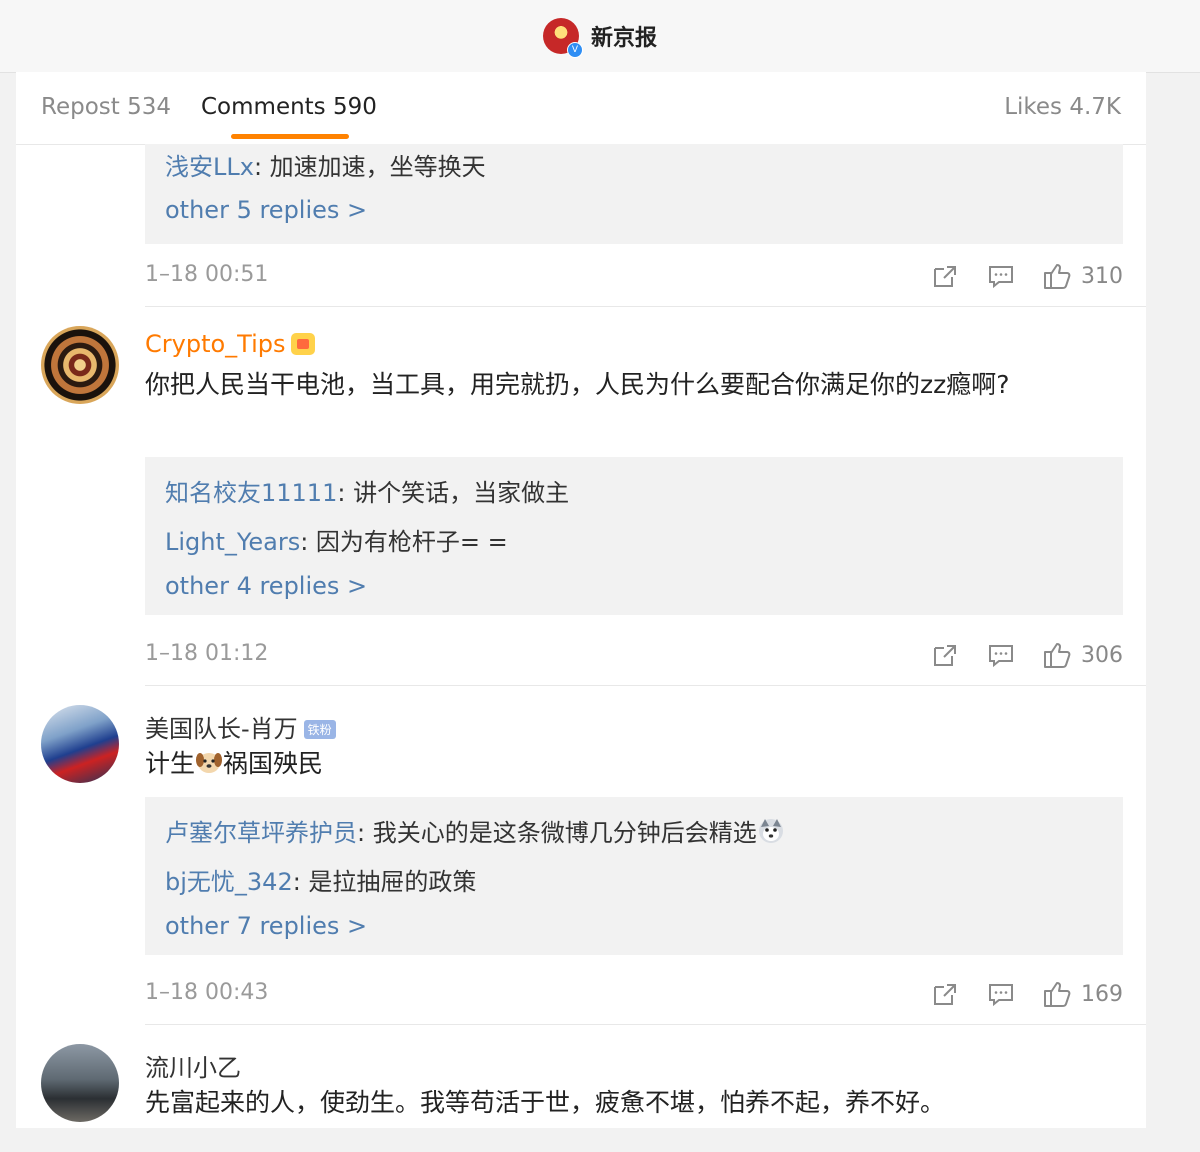 This screenshot has width=1200, height=1152. I want to click on reply-item: 卢塞尔草坪养护员: 我关心的是这条微博几分钟后会精选, so click(475, 830).